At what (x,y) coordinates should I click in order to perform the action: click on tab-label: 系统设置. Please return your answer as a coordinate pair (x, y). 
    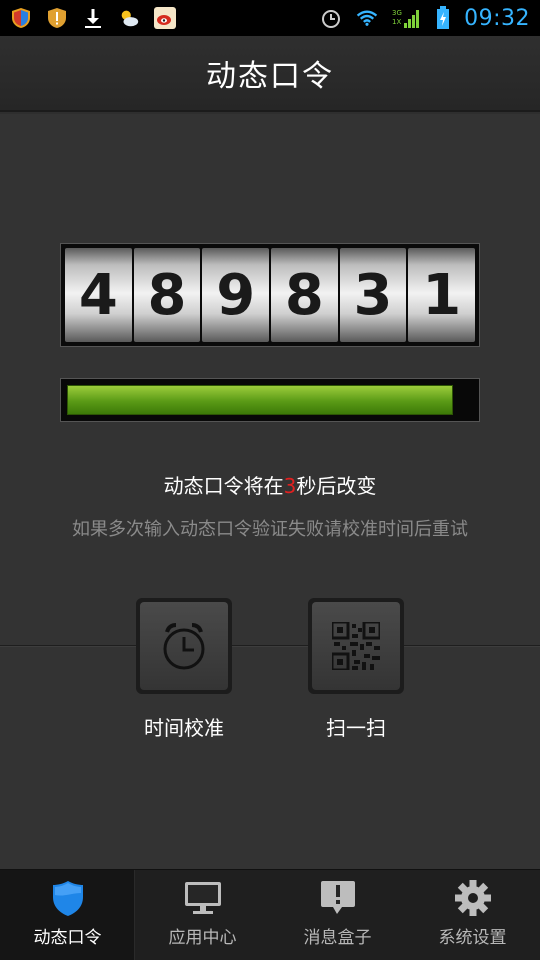
    Looking at the image, I should click on (472, 938).